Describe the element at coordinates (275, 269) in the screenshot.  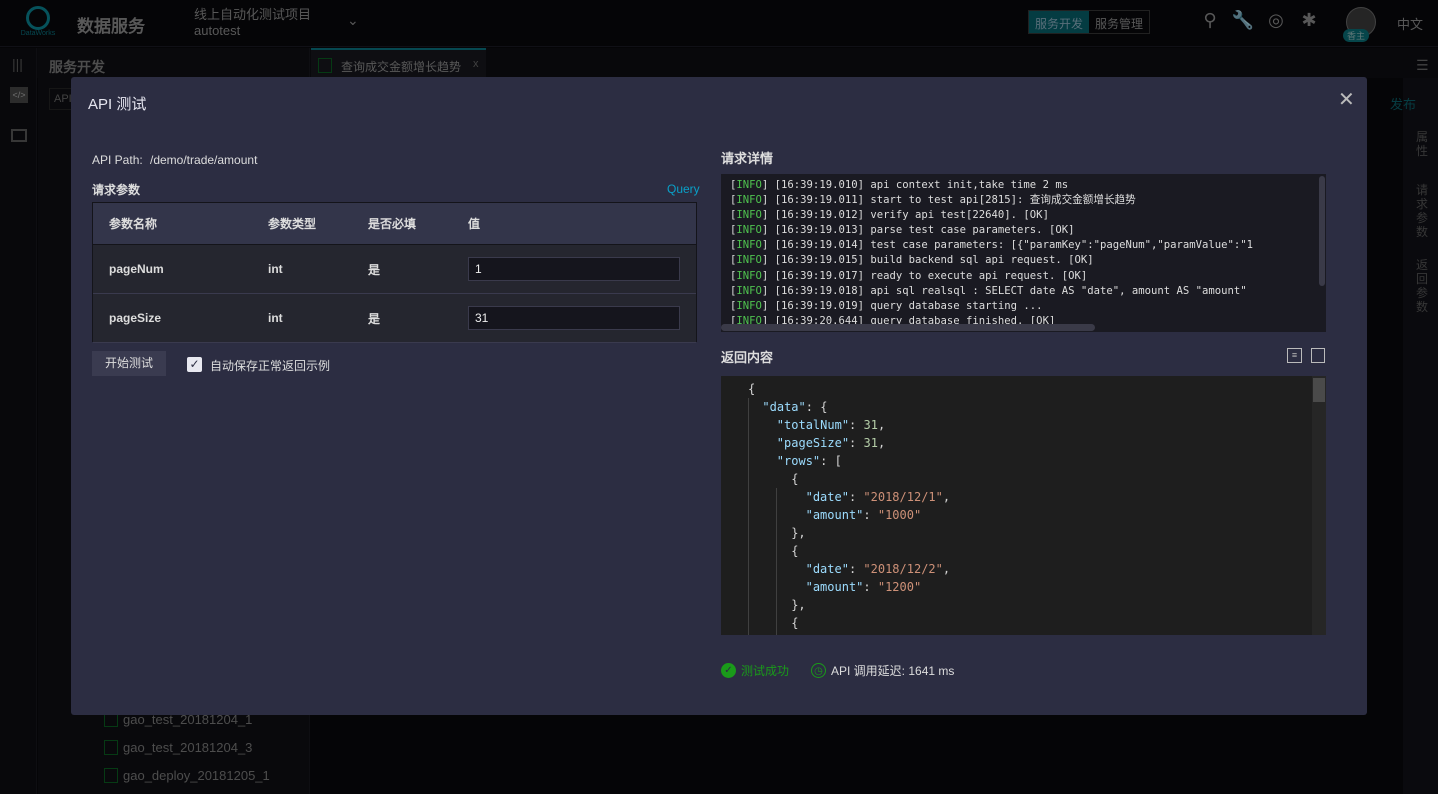
I see `param-type: int` at that location.